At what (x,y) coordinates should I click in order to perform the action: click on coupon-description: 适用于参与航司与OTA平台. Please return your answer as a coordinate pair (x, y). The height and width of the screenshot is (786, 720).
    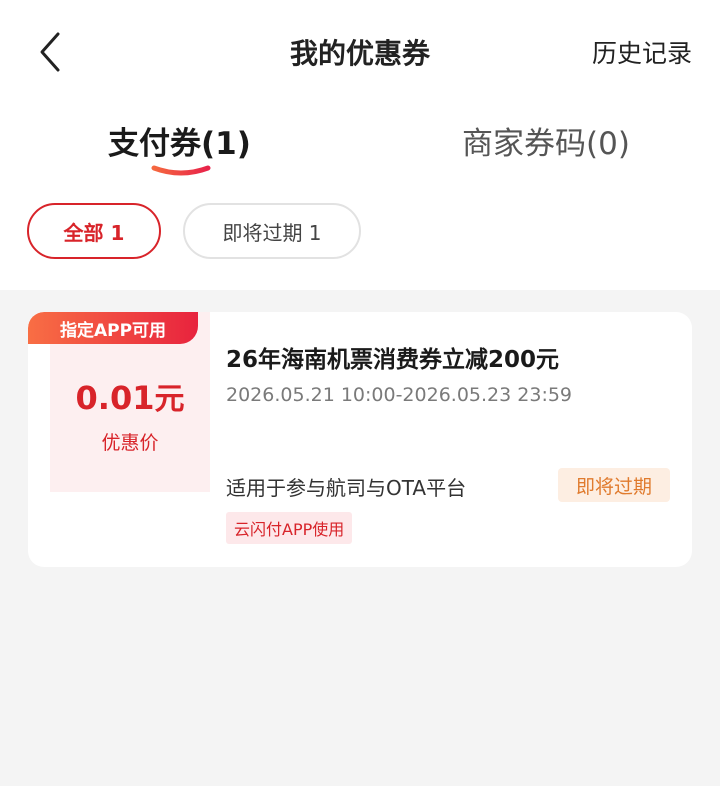
    Looking at the image, I should click on (346, 488).